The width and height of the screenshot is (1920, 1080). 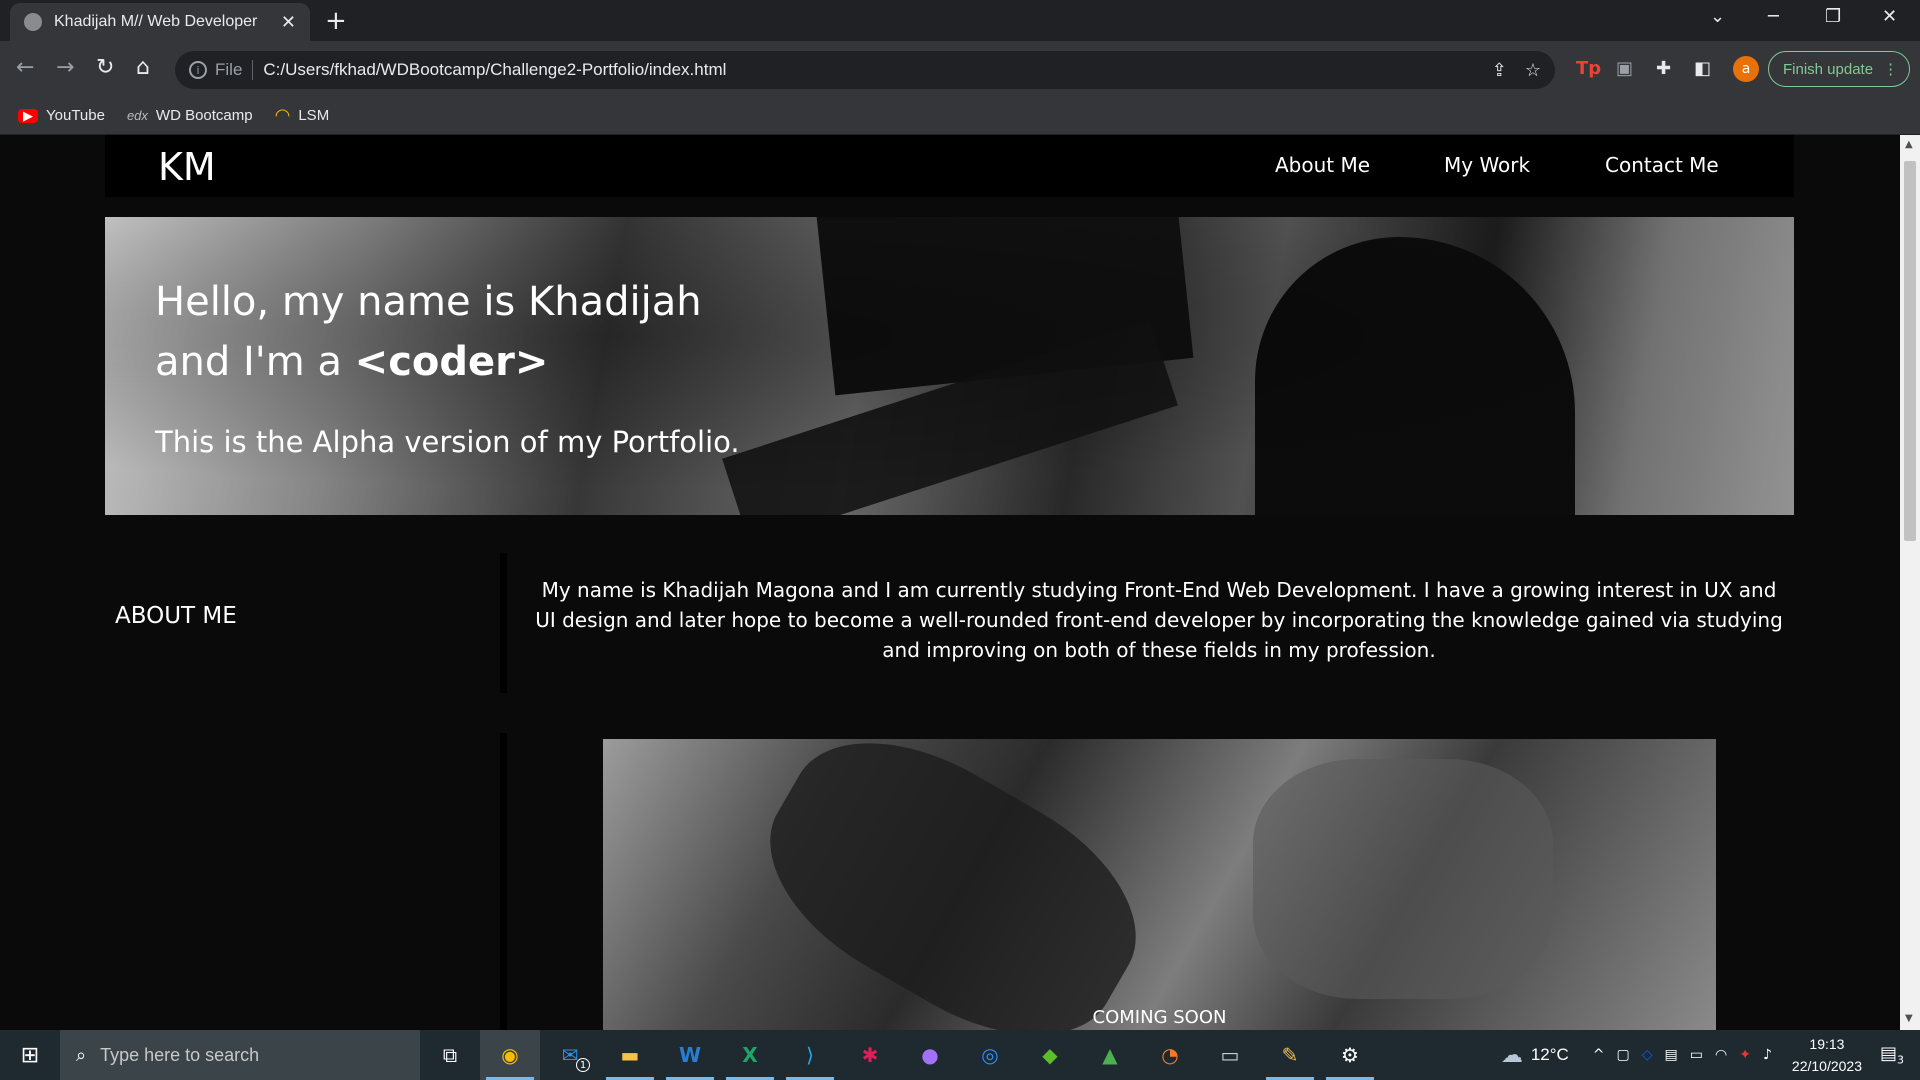 What do you see at coordinates (1170, 1055) in the screenshot?
I see `blender-icon: ◔` at bounding box center [1170, 1055].